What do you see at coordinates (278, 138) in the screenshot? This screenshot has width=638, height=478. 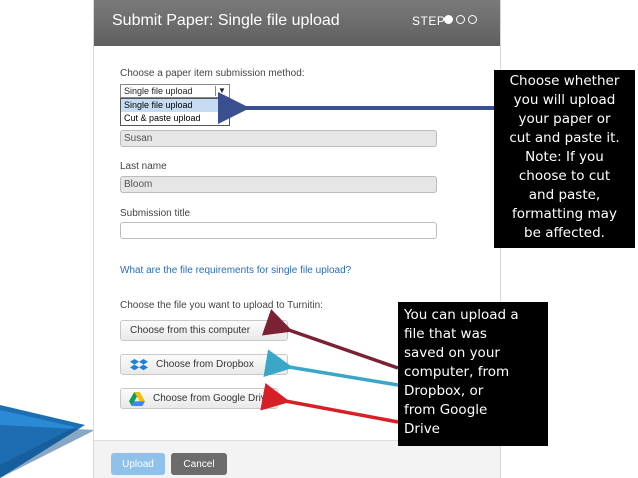 I see `first-name-field: Susan` at bounding box center [278, 138].